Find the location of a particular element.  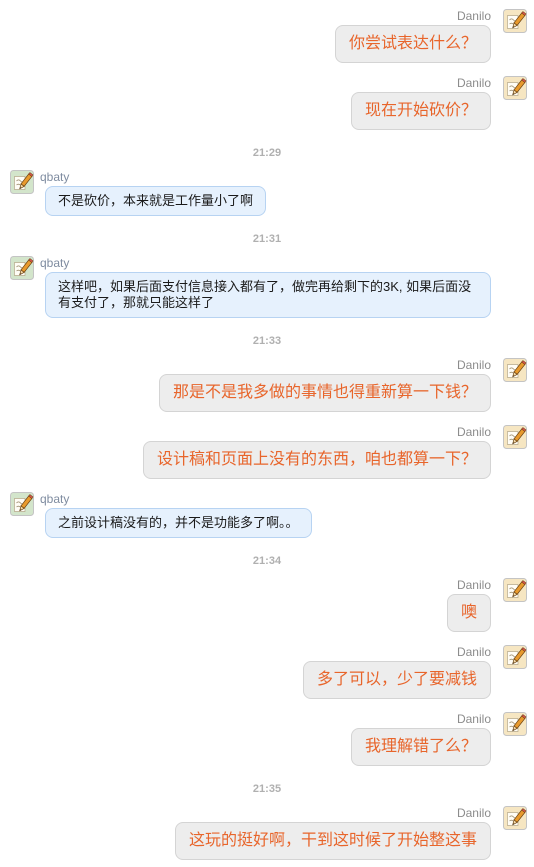

bubble-row: 这玩的挺好啊，干到这时候了开始整这事 is located at coordinates (245, 841).